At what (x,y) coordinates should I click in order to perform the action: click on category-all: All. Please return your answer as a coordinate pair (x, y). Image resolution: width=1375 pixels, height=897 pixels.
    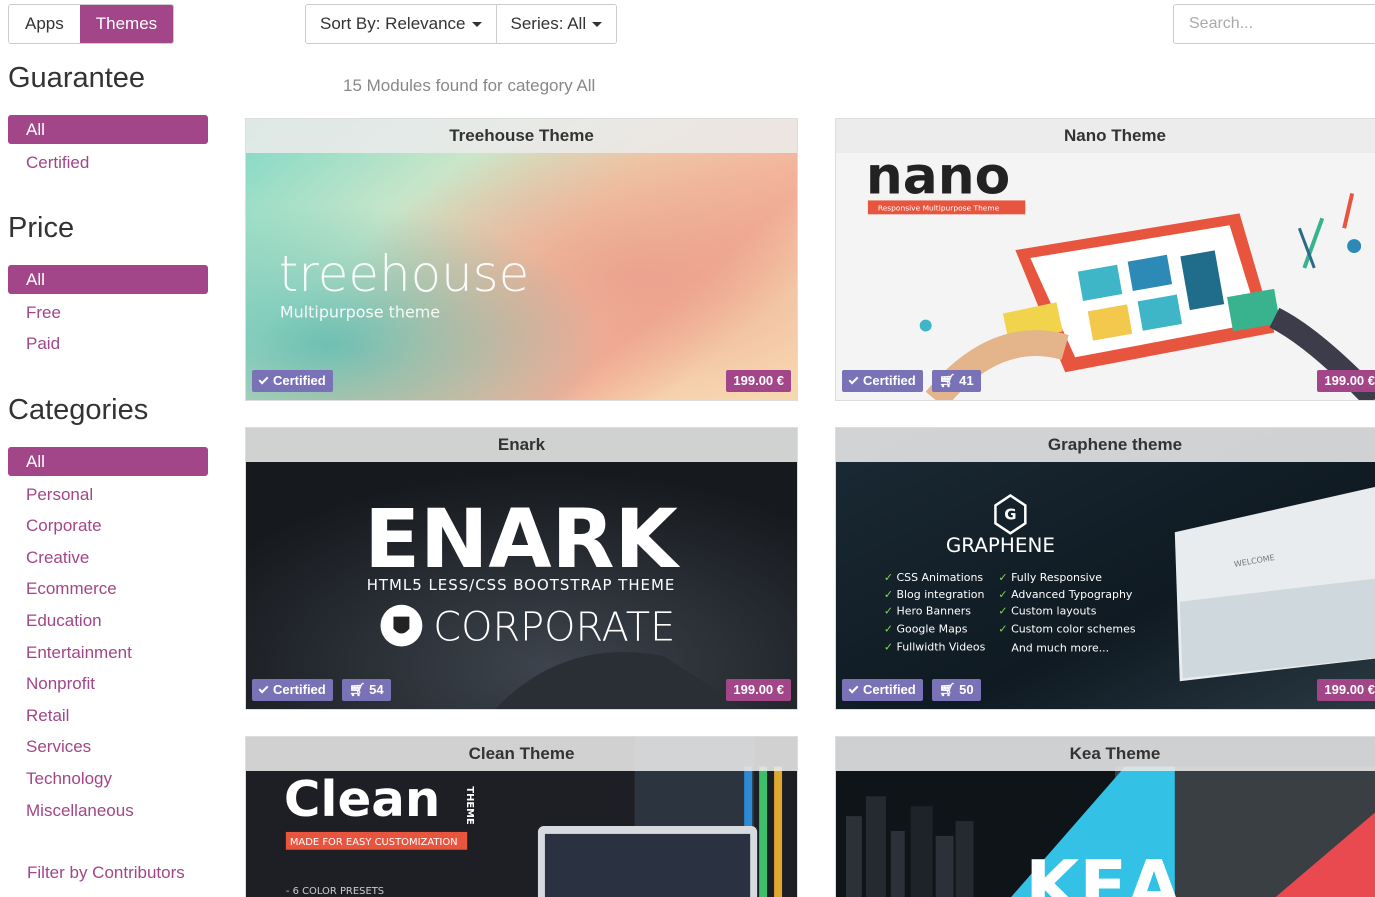
    Looking at the image, I should click on (108, 461).